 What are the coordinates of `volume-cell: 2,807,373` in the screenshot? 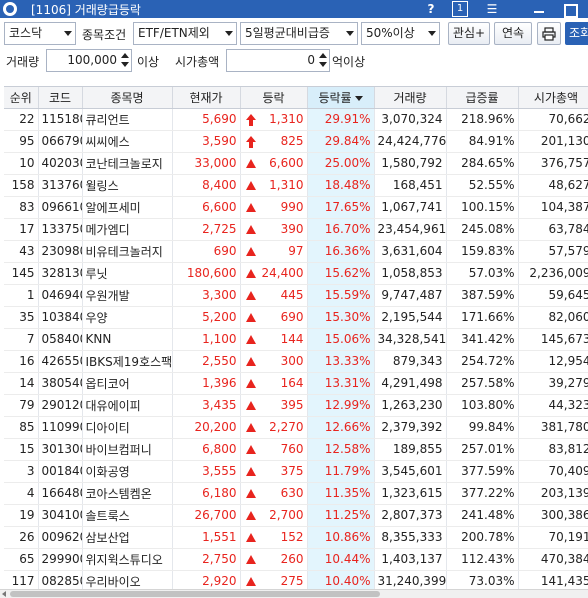 It's located at (410, 515).